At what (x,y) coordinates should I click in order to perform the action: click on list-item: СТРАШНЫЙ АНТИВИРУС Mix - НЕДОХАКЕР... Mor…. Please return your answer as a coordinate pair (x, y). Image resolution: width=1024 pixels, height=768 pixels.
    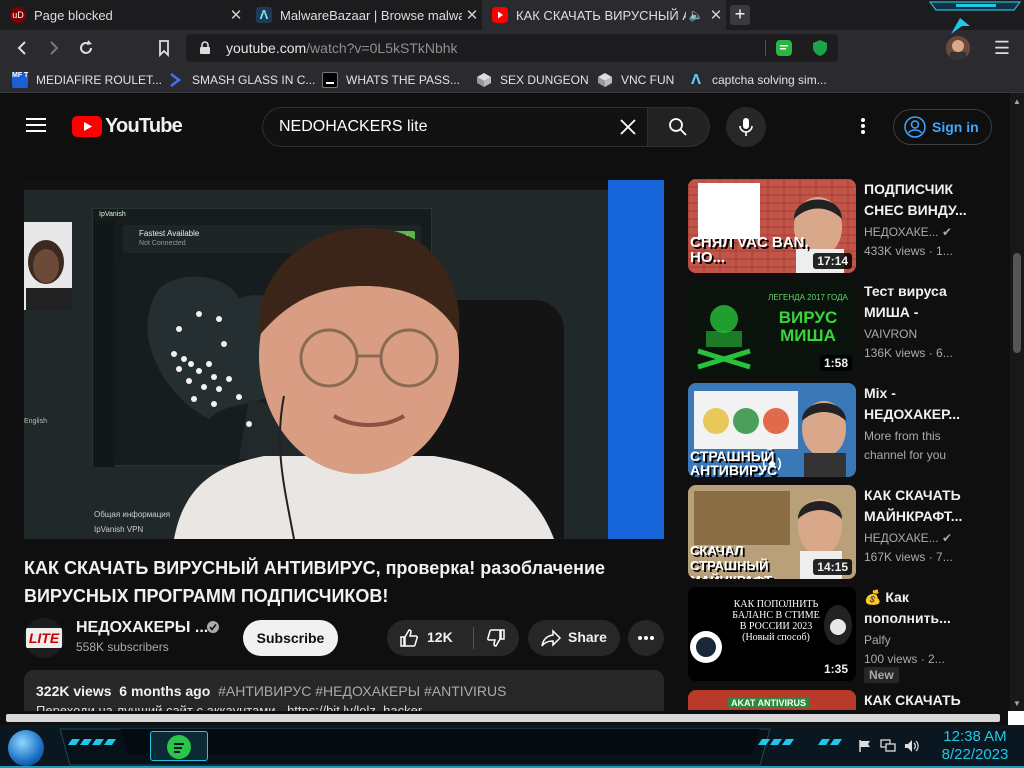
    Looking at the image, I should click on (848, 430).